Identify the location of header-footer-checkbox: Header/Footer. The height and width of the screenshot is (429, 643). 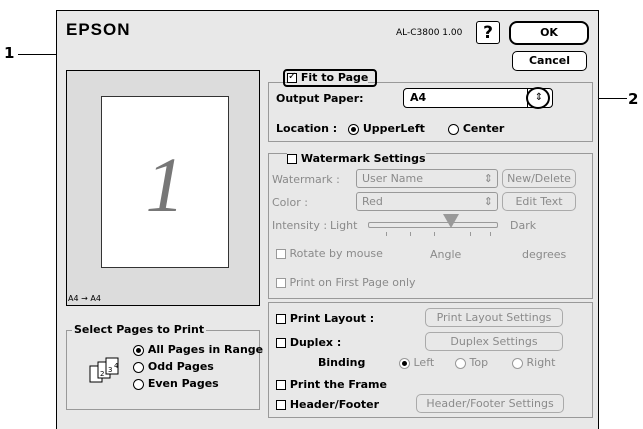
(327, 404).